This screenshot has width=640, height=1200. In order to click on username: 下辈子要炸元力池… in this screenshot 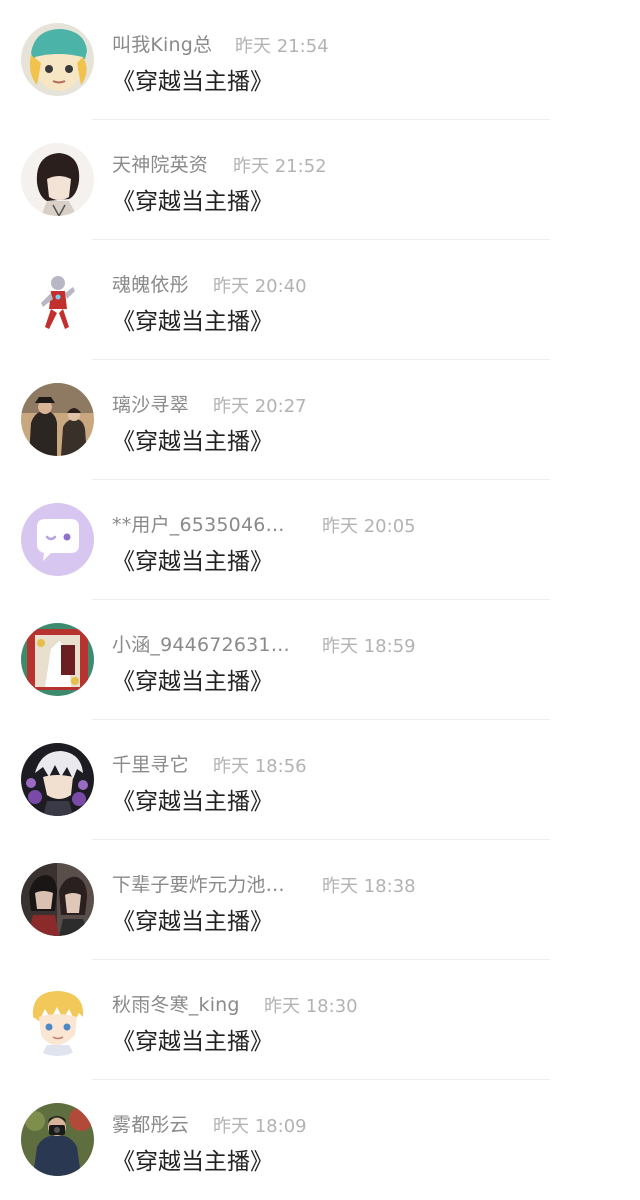, I will do `click(198, 883)`.